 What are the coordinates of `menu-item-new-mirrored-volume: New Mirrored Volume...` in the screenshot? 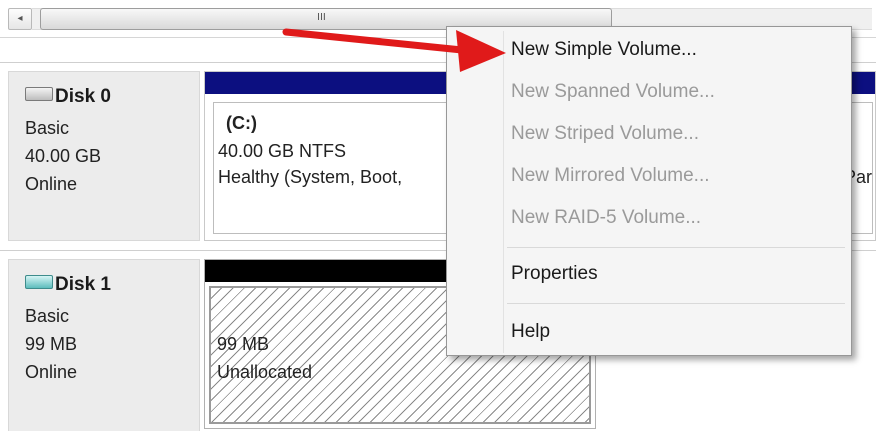 It's located at (610, 175).